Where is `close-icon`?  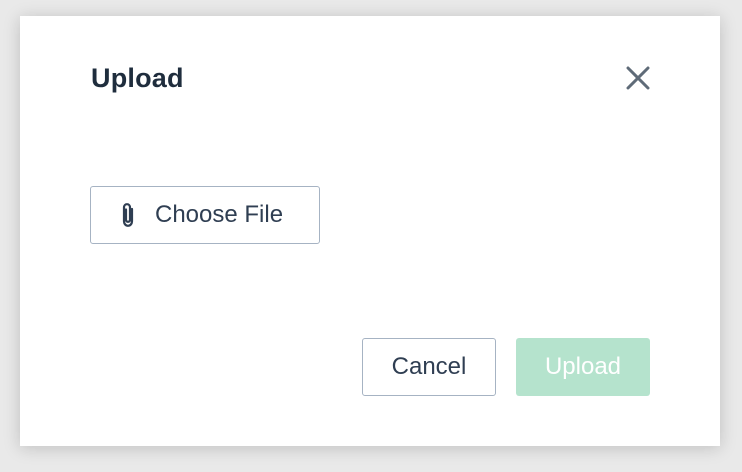
close-icon is located at coordinates (638, 78).